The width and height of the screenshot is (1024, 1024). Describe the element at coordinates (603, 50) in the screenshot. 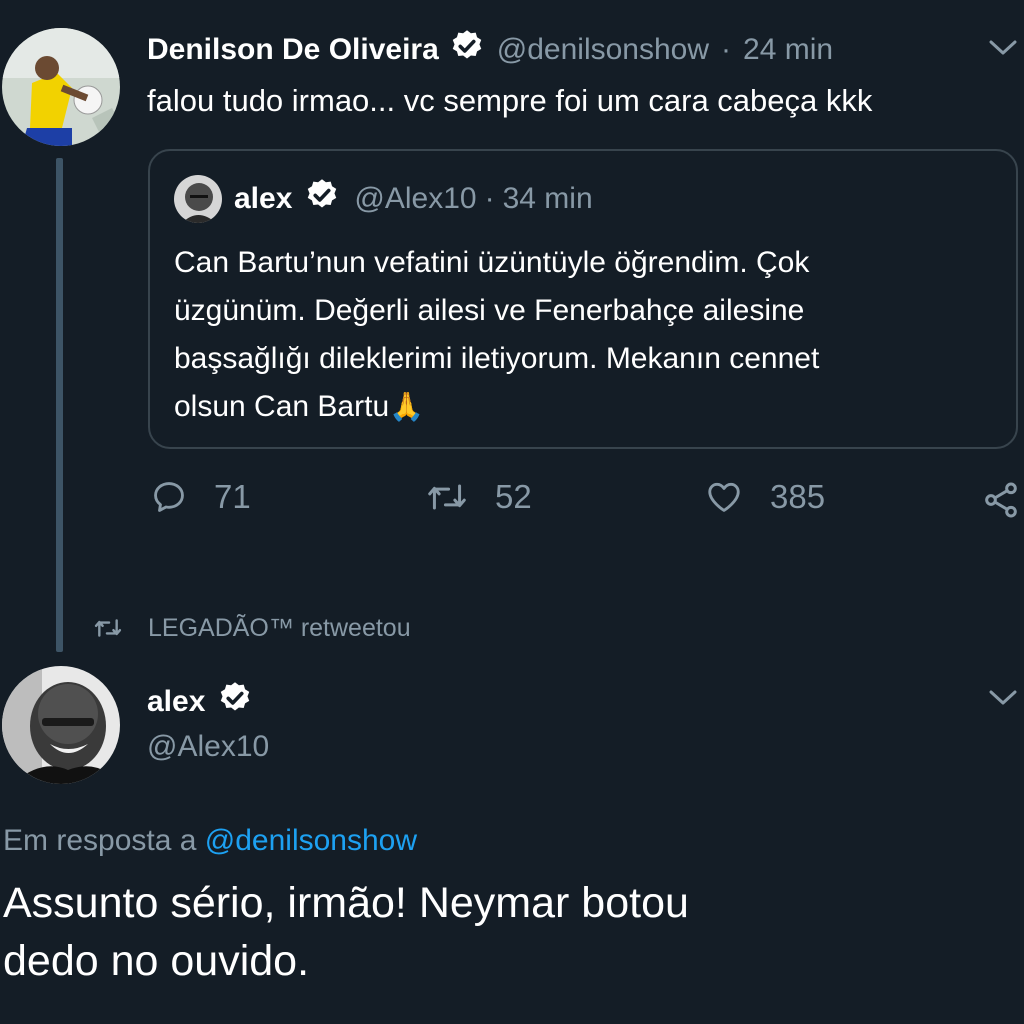

I see `tweet1-handle: @denilsonshow` at that location.